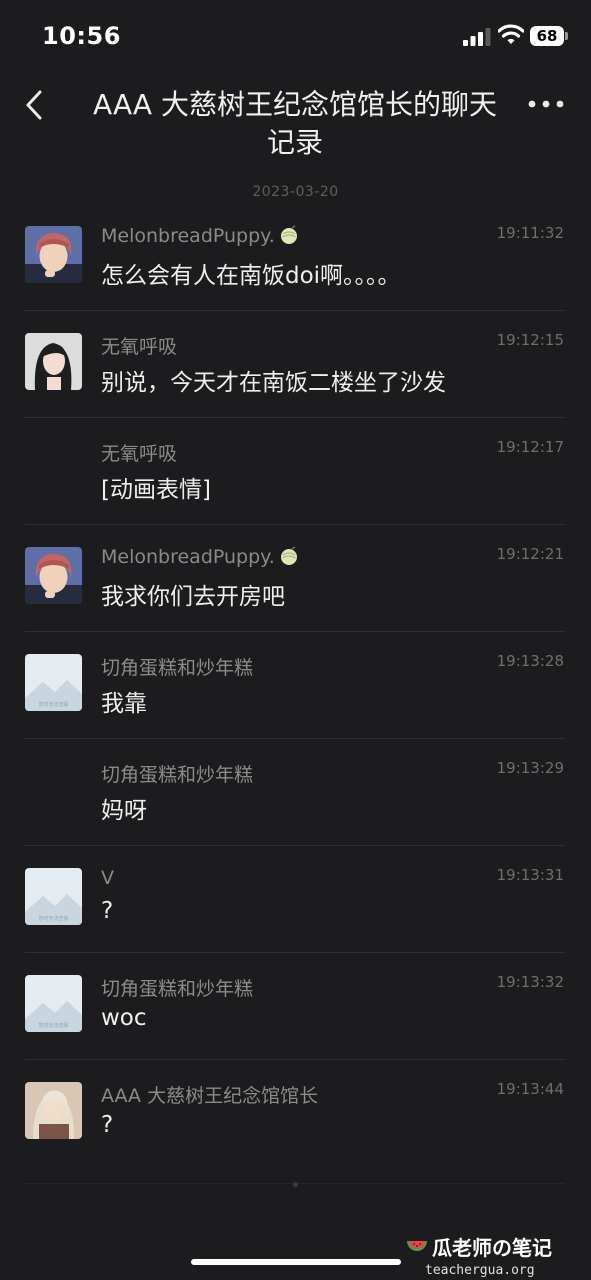 This screenshot has height=1280, width=591. Describe the element at coordinates (107, 878) in the screenshot. I see `sender-name: V` at that location.